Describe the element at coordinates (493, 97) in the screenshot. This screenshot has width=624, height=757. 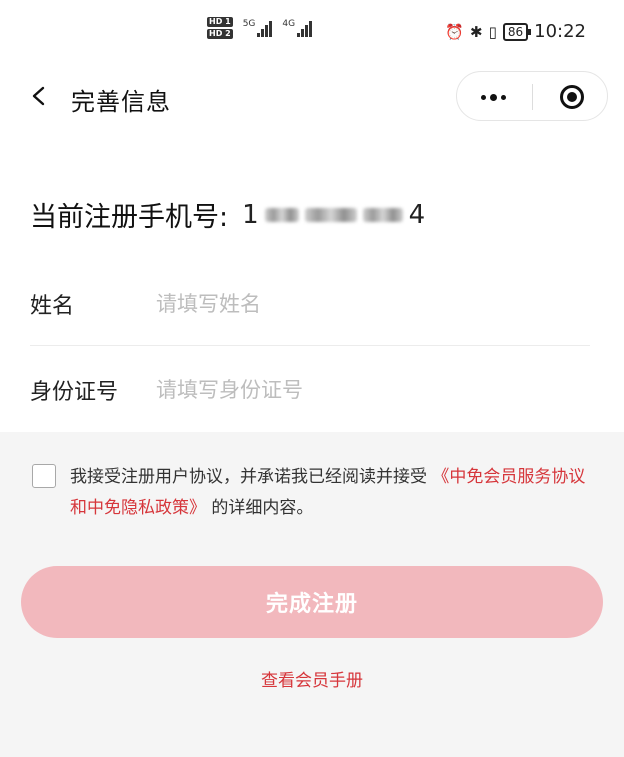
I see `more-icon` at that location.